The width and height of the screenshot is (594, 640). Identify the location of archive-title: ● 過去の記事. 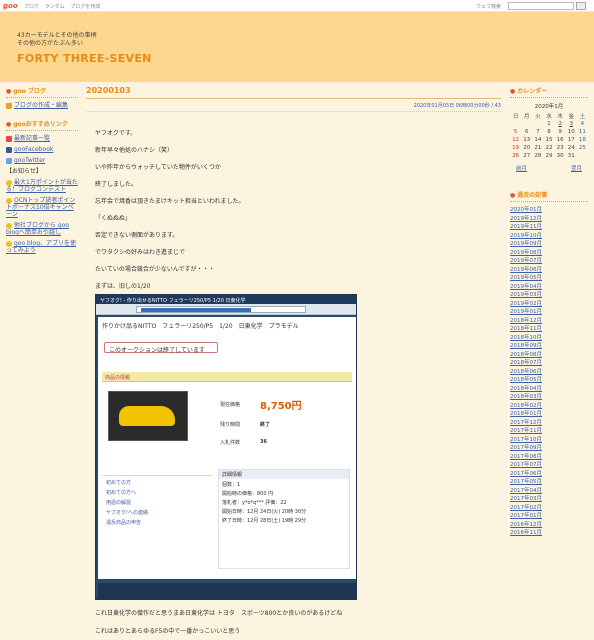
(549, 196).